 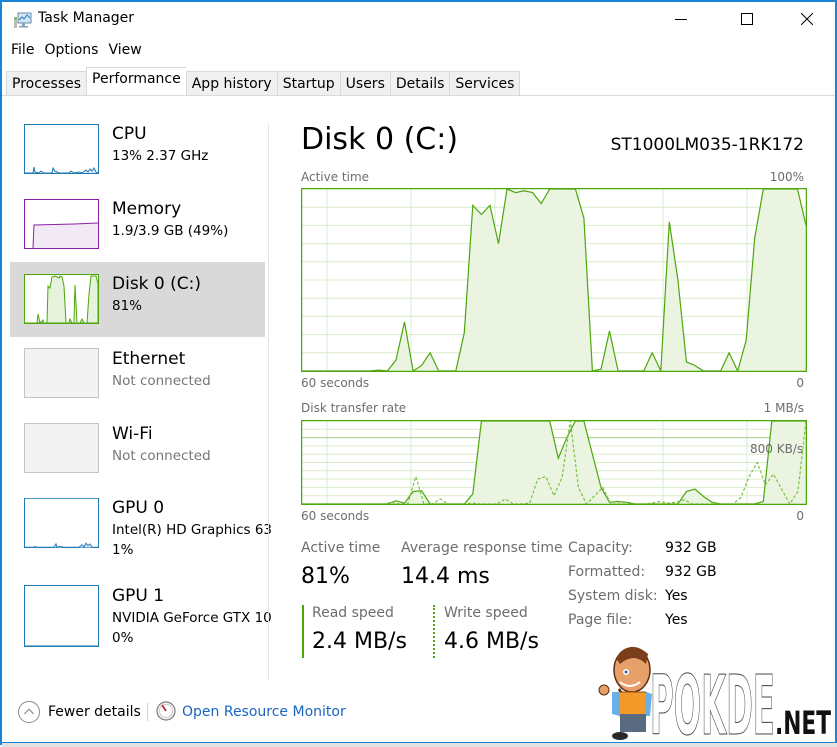 What do you see at coordinates (419, 83) in the screenshot?
I see `tab-details: Details` at bounding box center [419, 83].